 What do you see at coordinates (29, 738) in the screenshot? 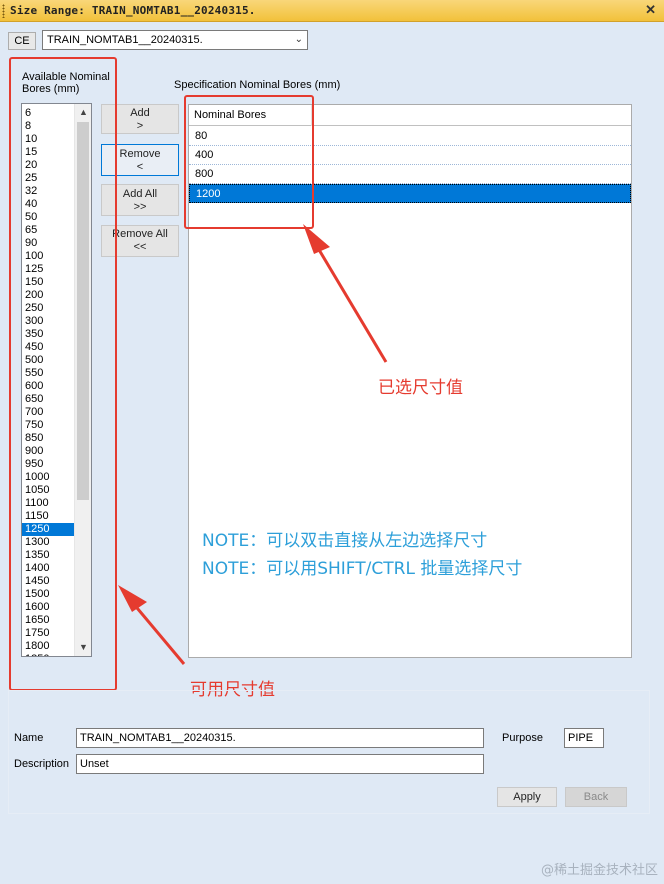
I see `name-label: Name` at bounding box center [29, 738].